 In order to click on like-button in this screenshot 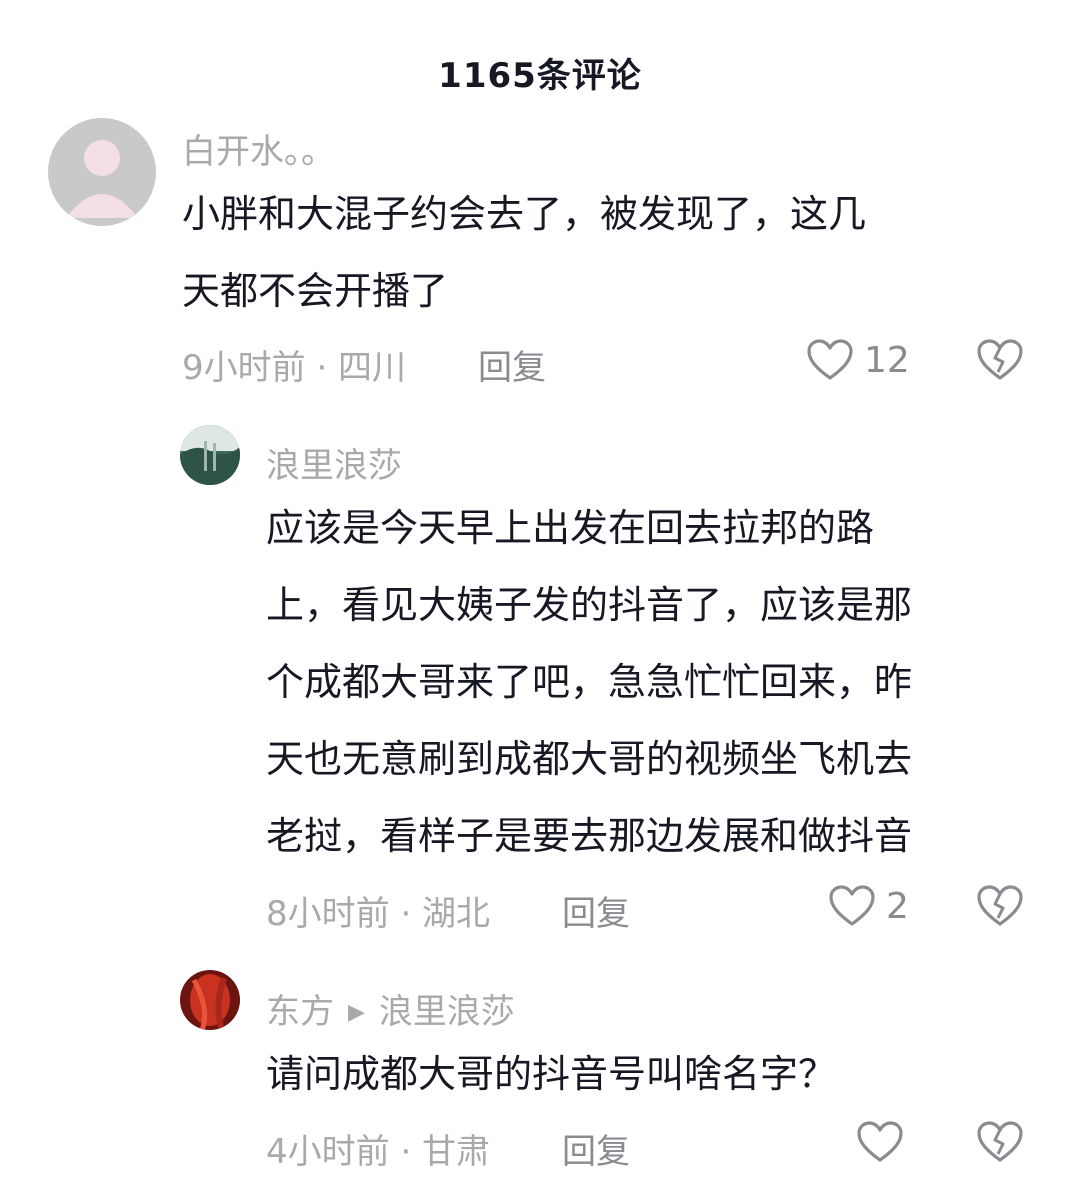, I will do `click(880, 1142)`.